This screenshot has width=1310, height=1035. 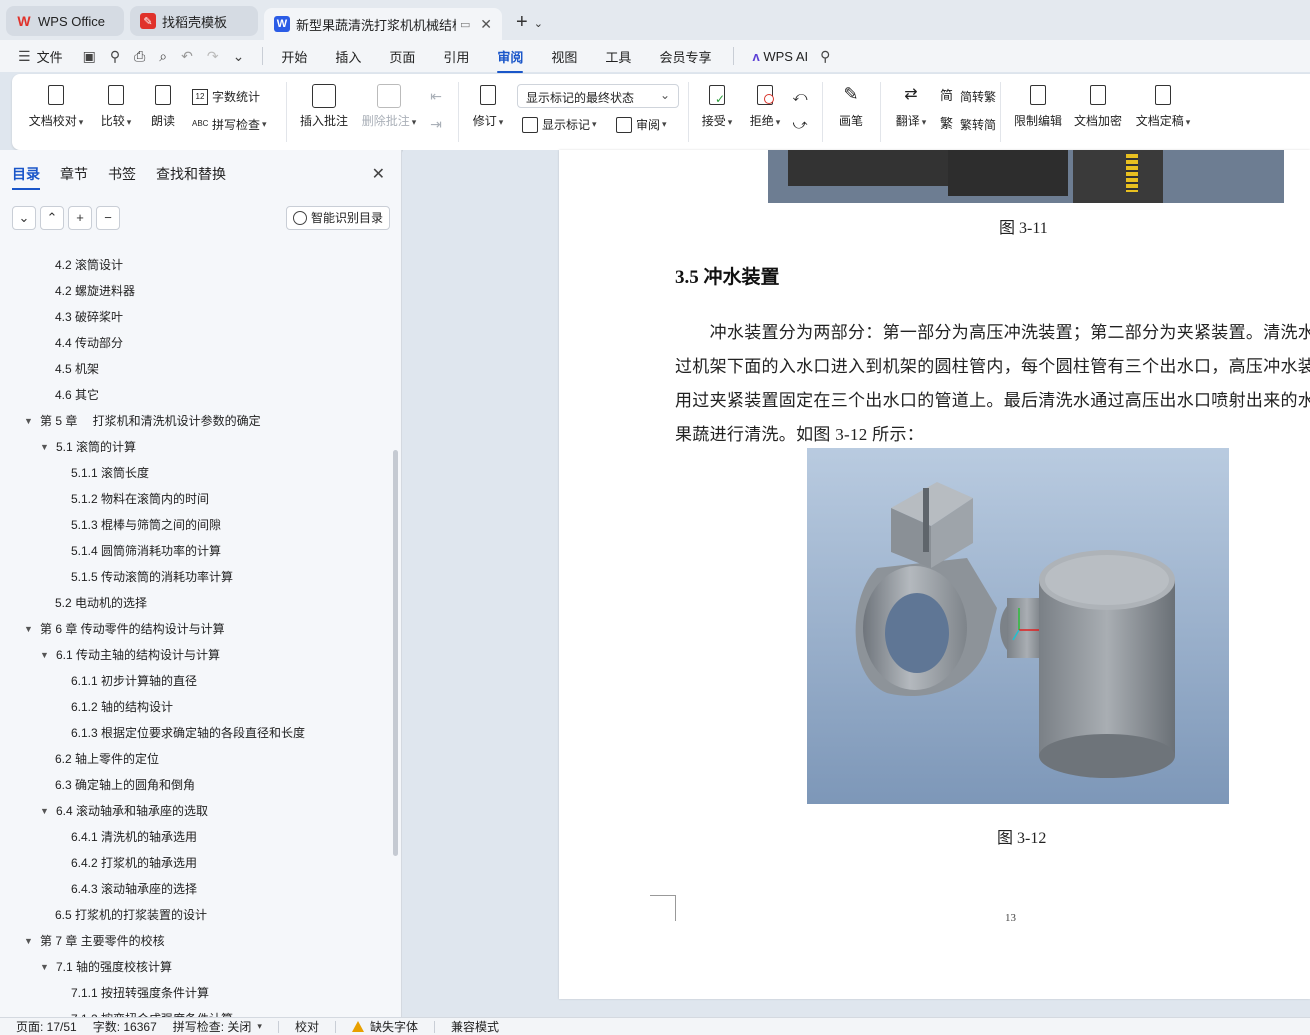 I want to click on delete-comment-button: 删除批注 ▾, so click(x=389, y=106).